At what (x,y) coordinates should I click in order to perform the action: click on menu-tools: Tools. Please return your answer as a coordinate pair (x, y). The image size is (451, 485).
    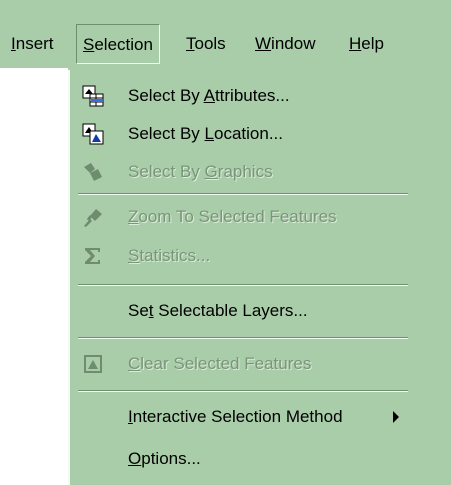
    Looking at the image, I should click on (206, 44).